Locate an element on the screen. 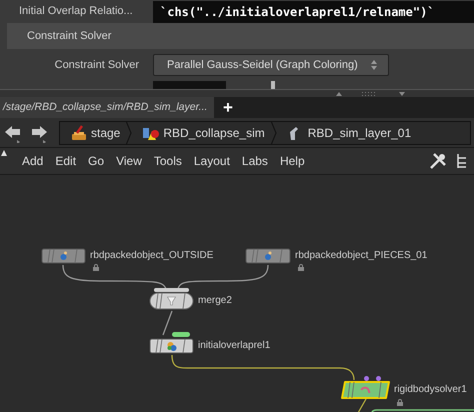  menu-item: Add is located at coordinates (33, 161).